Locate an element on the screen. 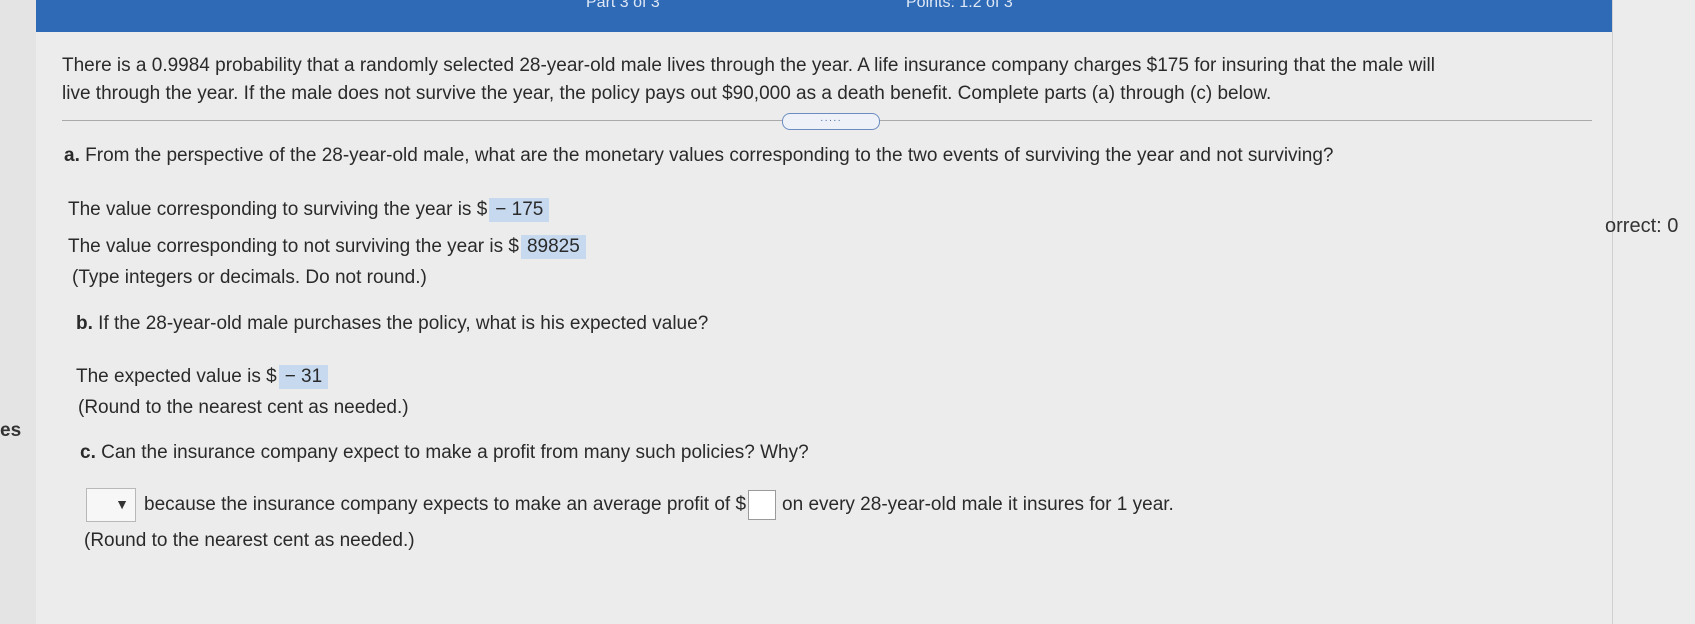  points-indicator: Points: 1.2 of 3 is located at coordinates (959, 5).